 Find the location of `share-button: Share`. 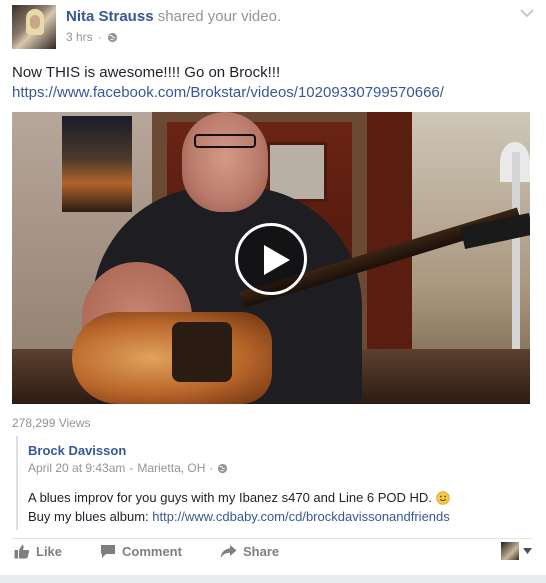

share-button: Share is located at coordinates (249, 551).